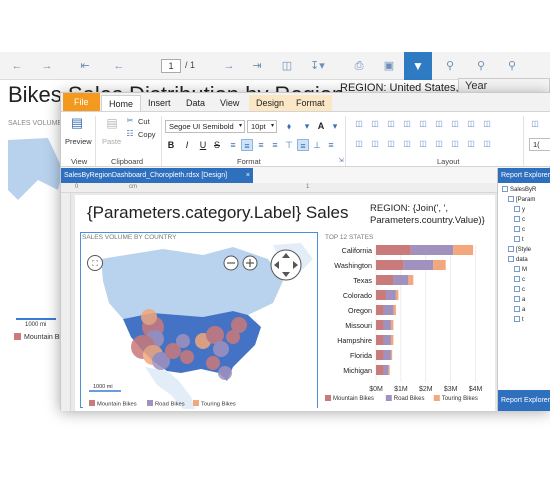 This screenshot has height=485, width=550. What do you see at coordinates (187, 145) in the screenshot?
I see `italic-icon: I` at bounding box center [187, 145].